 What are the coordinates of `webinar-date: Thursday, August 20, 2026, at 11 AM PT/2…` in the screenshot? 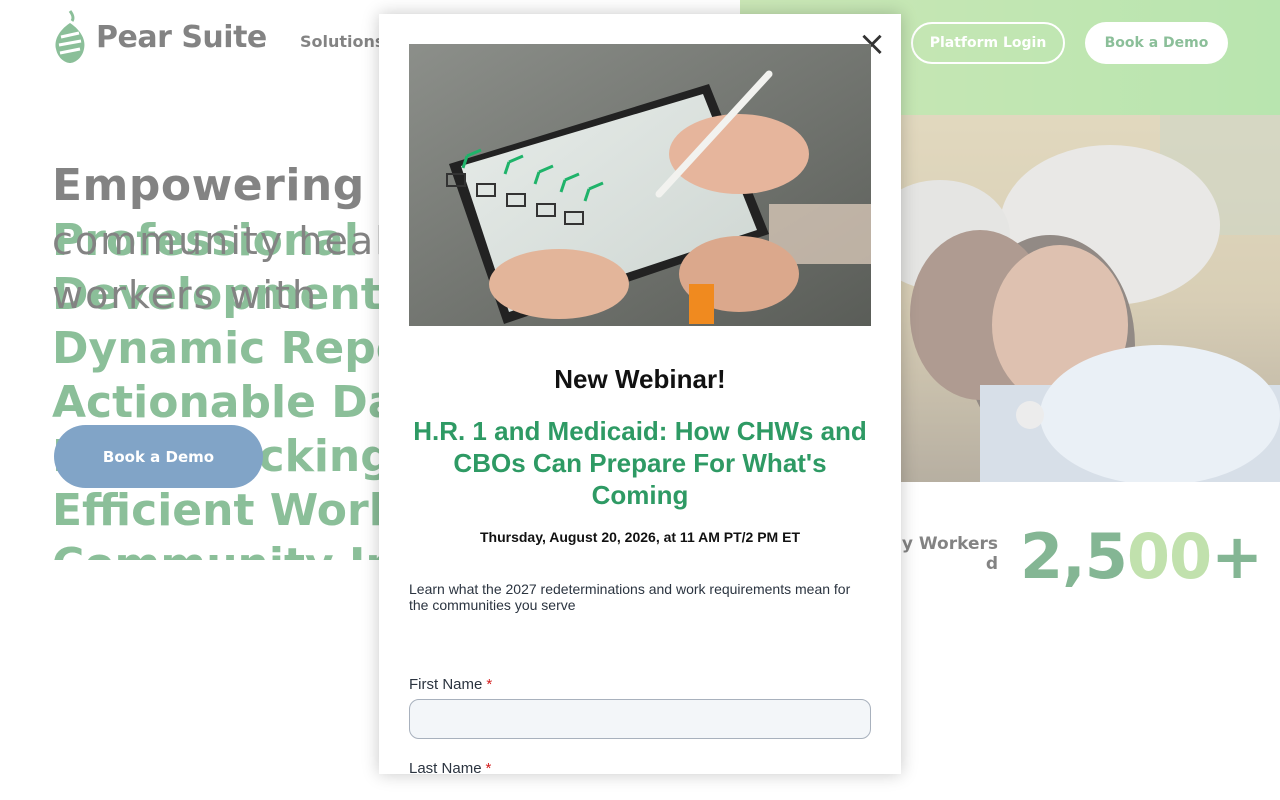 It's located at (640, 537).